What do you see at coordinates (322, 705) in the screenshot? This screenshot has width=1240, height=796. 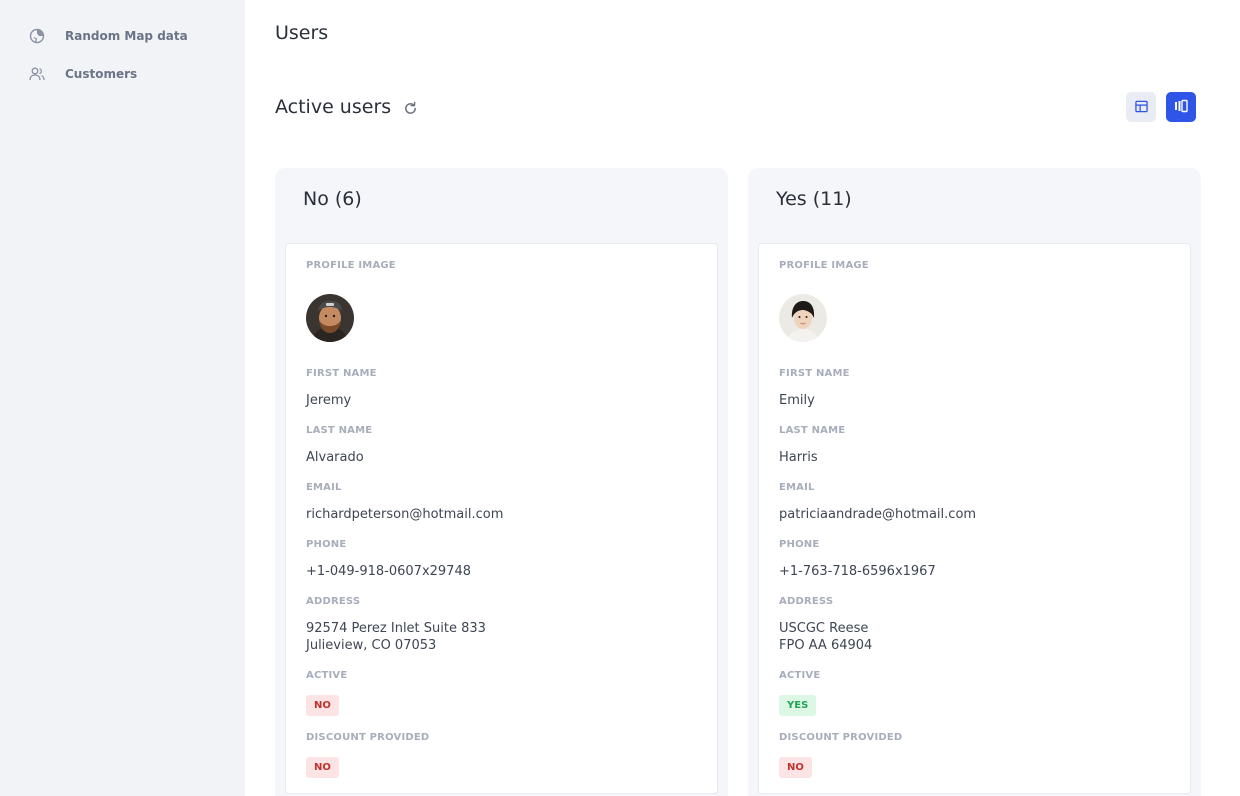 I see `active-status-badge: NO` at bounding box center [322, 705].